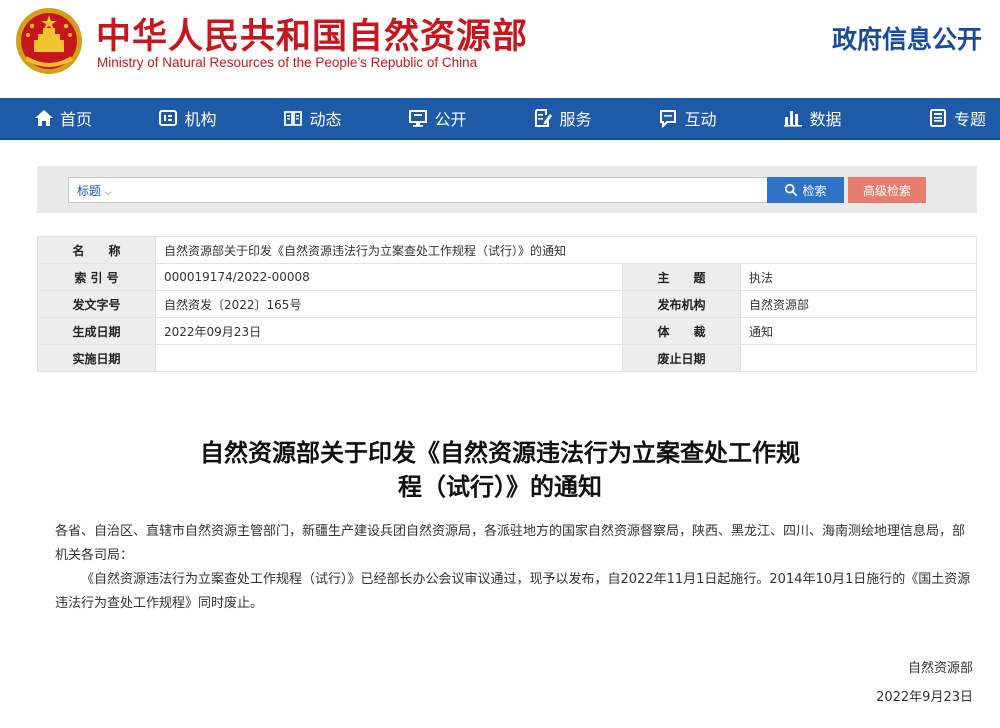  I want to click on topic-book-icon, so click(938, 118).